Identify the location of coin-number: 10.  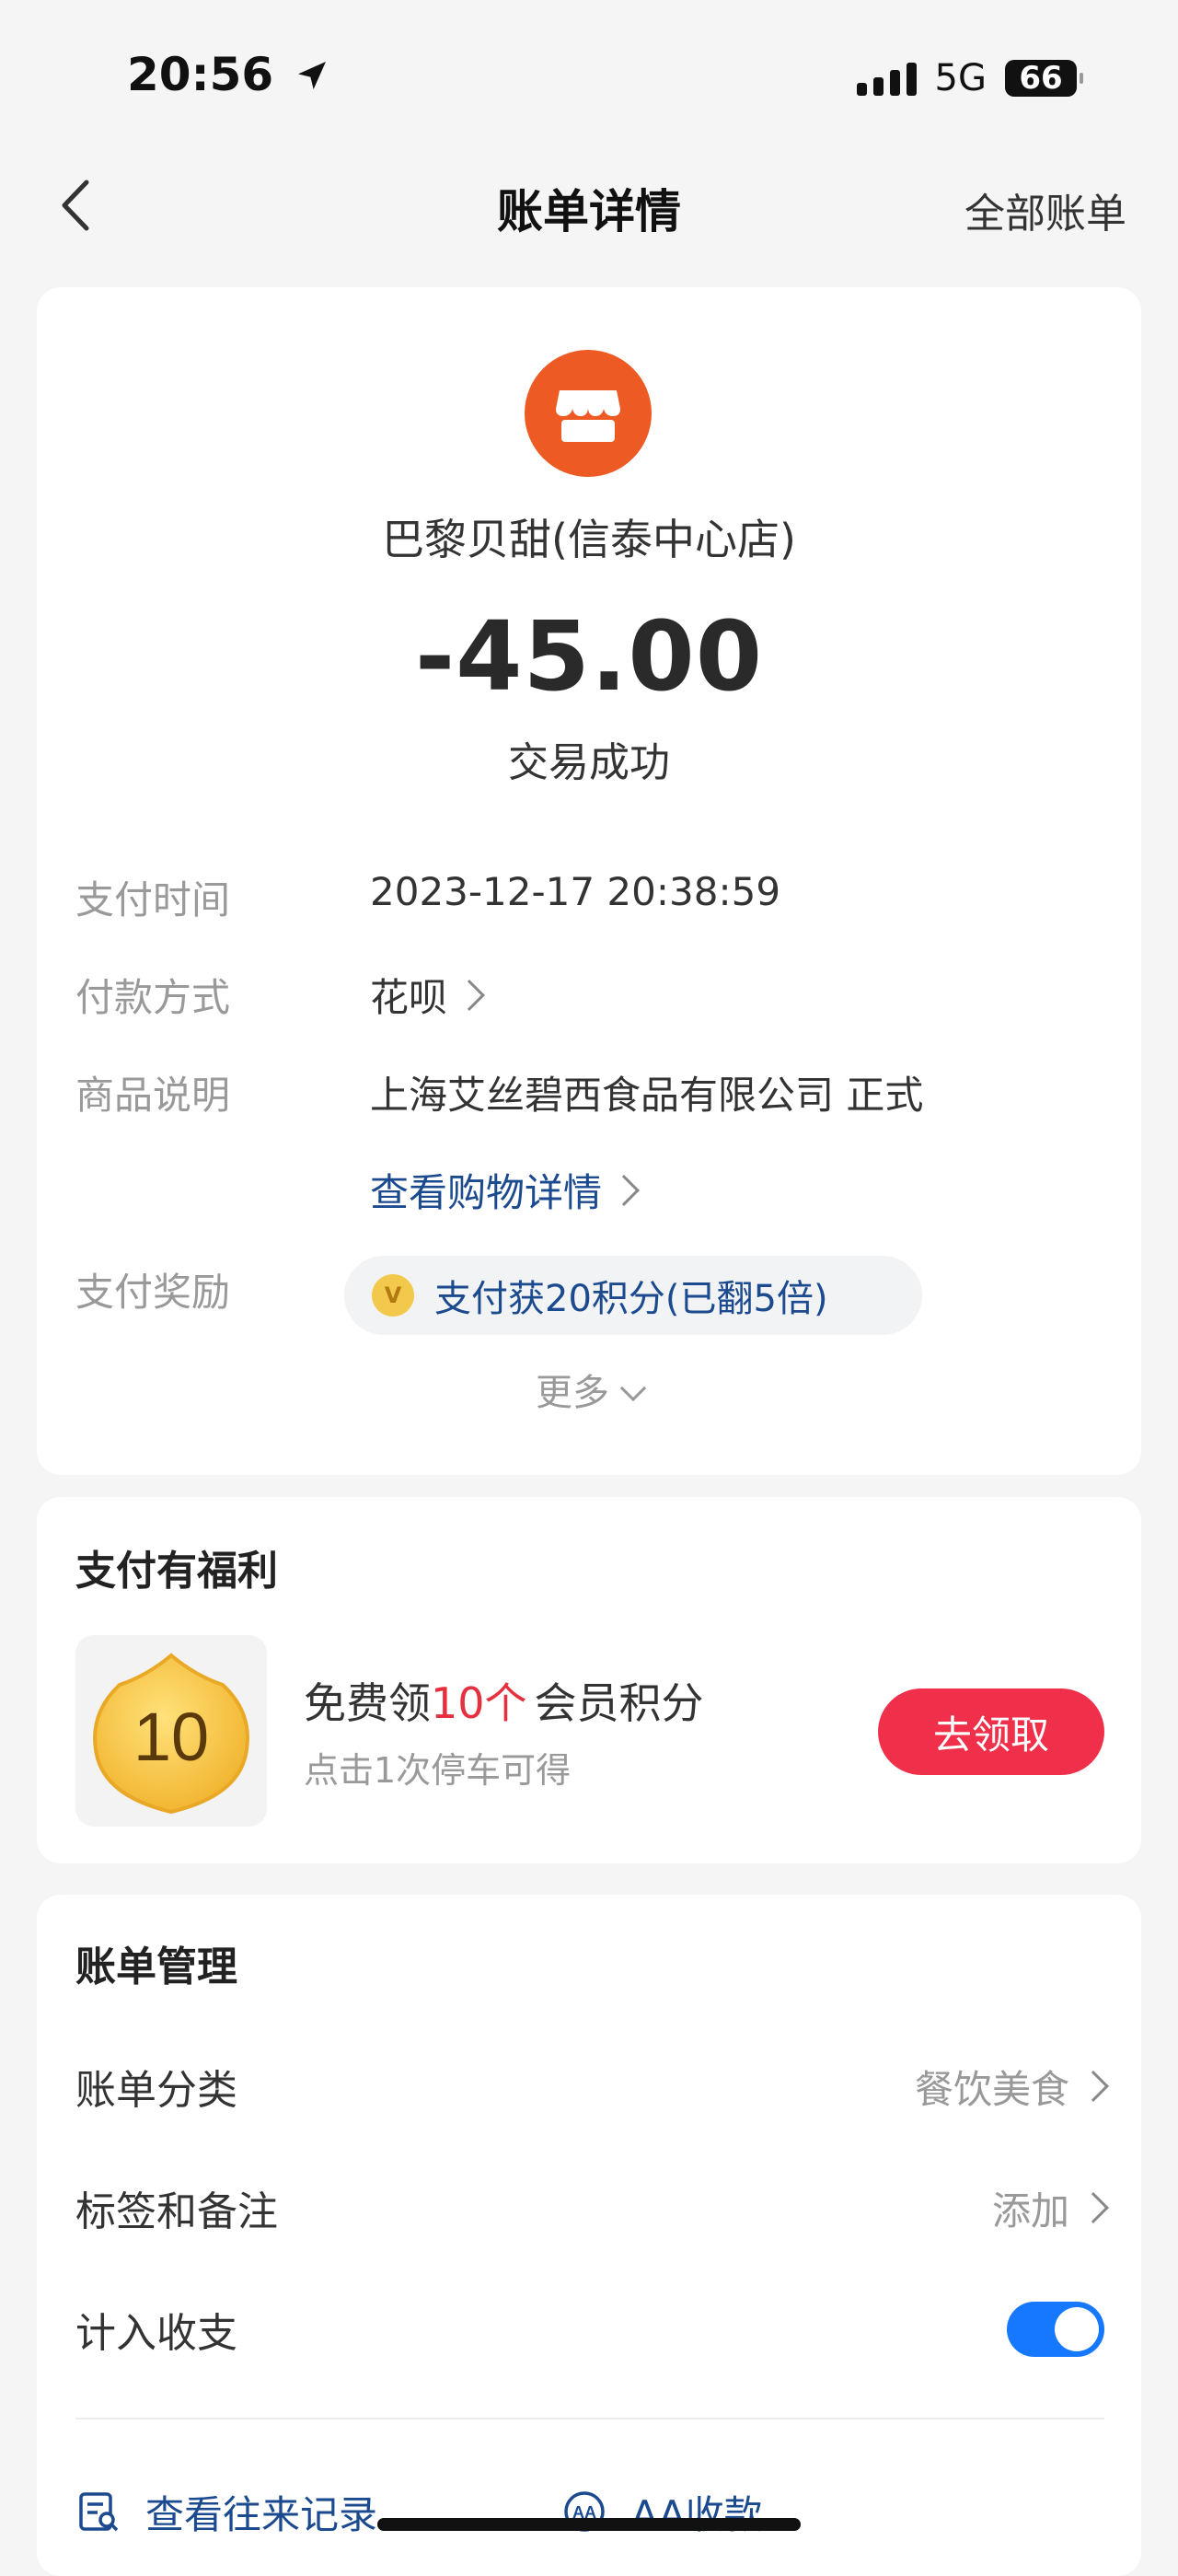
(171, 1737).